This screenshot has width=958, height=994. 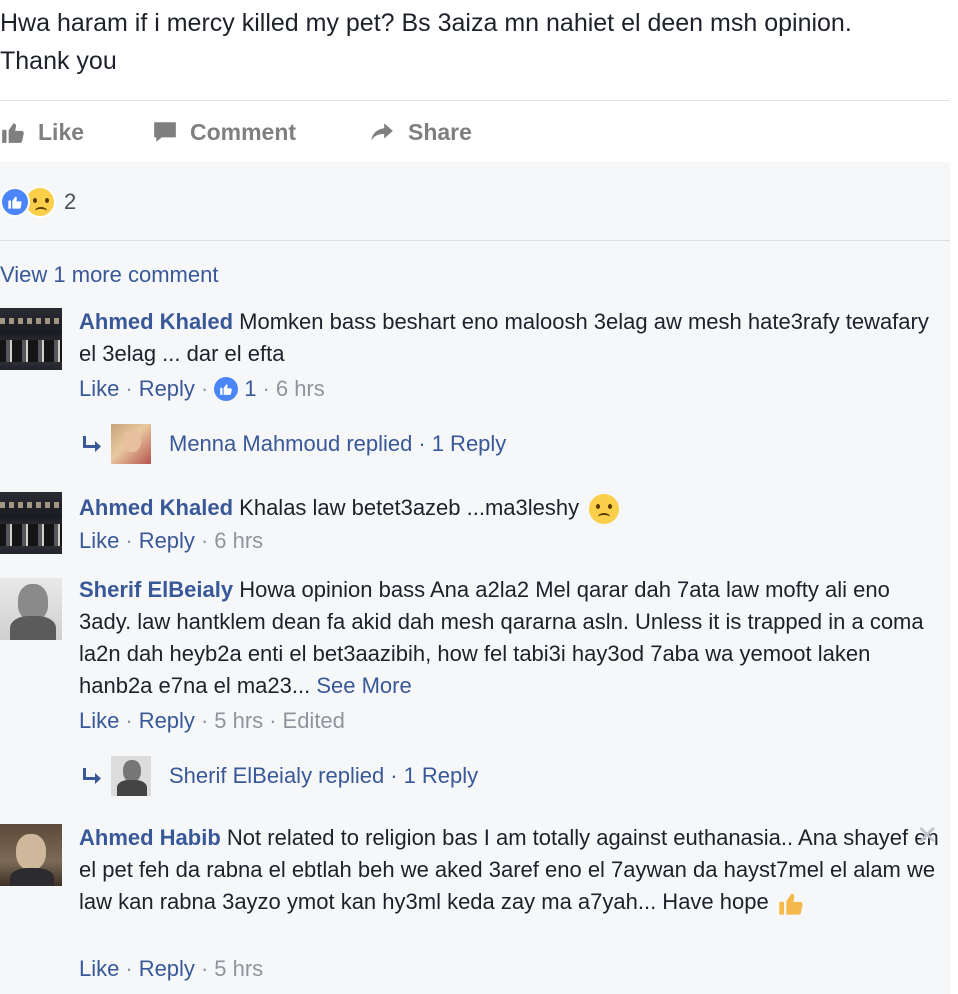 I want to click on comment-action-label: Comment, so click(x=243, y=131).